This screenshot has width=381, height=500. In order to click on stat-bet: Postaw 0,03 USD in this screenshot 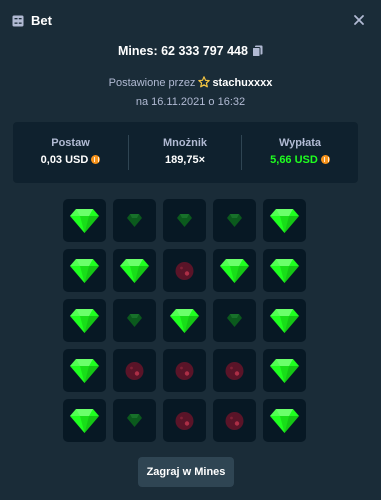, I will do `click(70, 152)`.